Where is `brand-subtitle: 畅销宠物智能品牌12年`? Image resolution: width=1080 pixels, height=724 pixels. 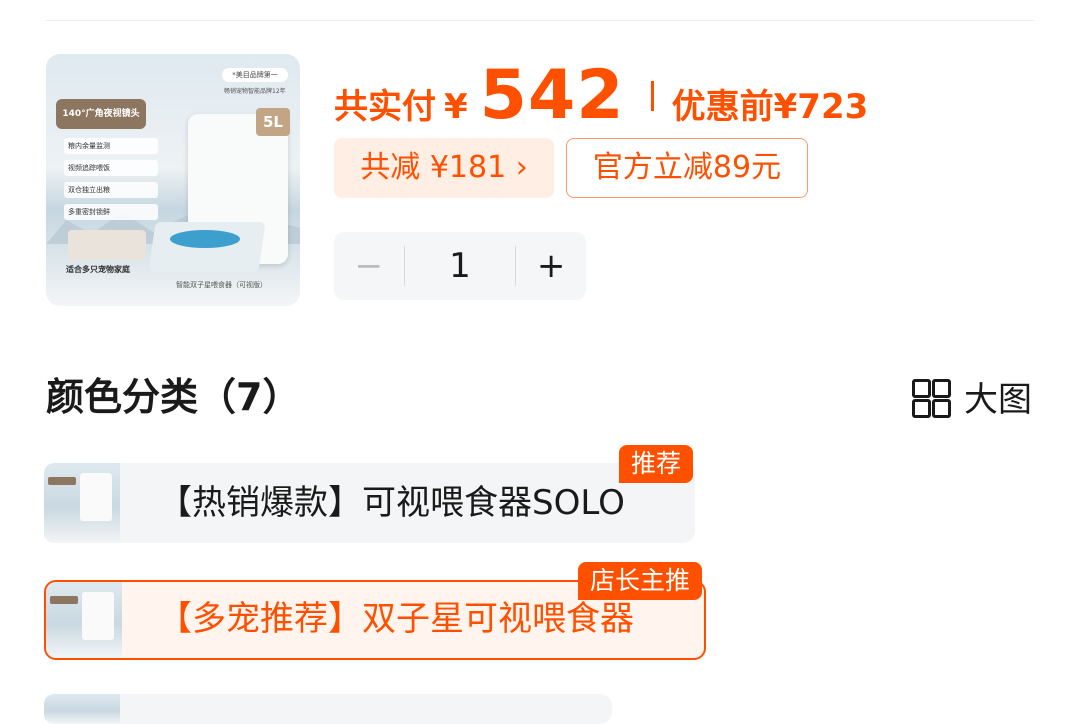 brand-subtitle: 畅销宠物智能品牌12年 is located at coordinates (255, 91).